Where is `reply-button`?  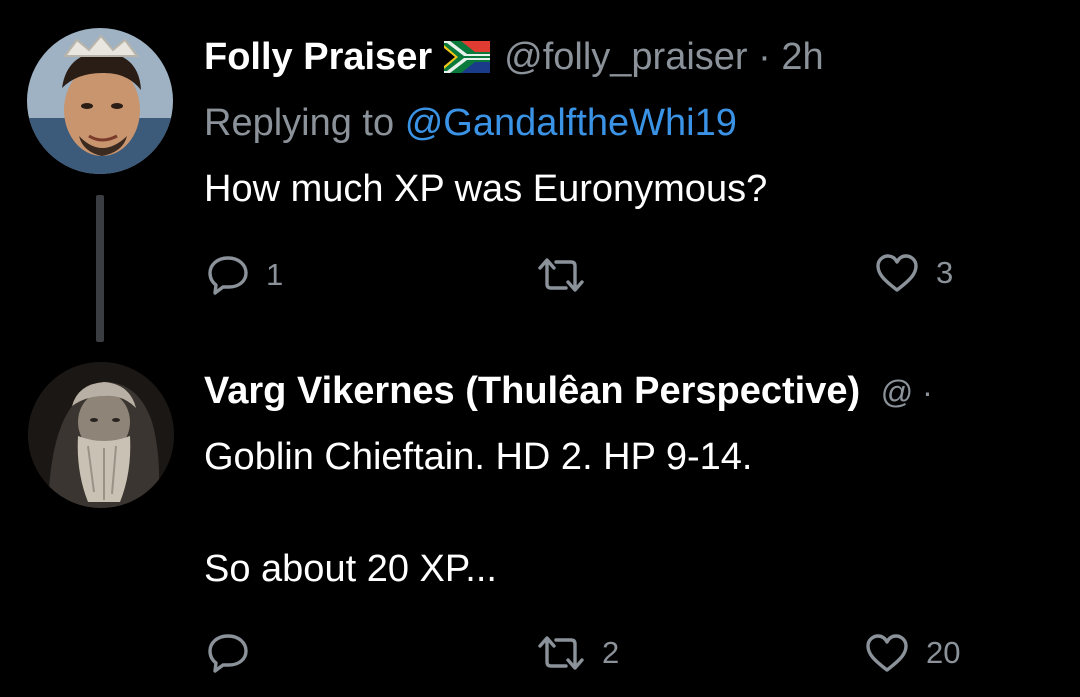
reply-button is located at coordinates (236, 653).